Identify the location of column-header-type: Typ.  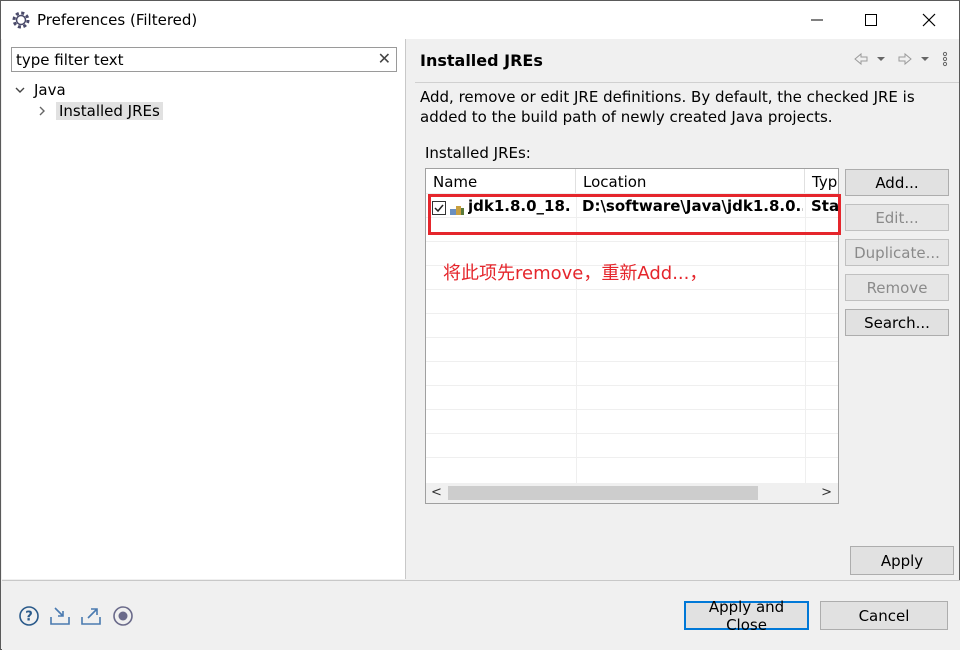
(821, 181).